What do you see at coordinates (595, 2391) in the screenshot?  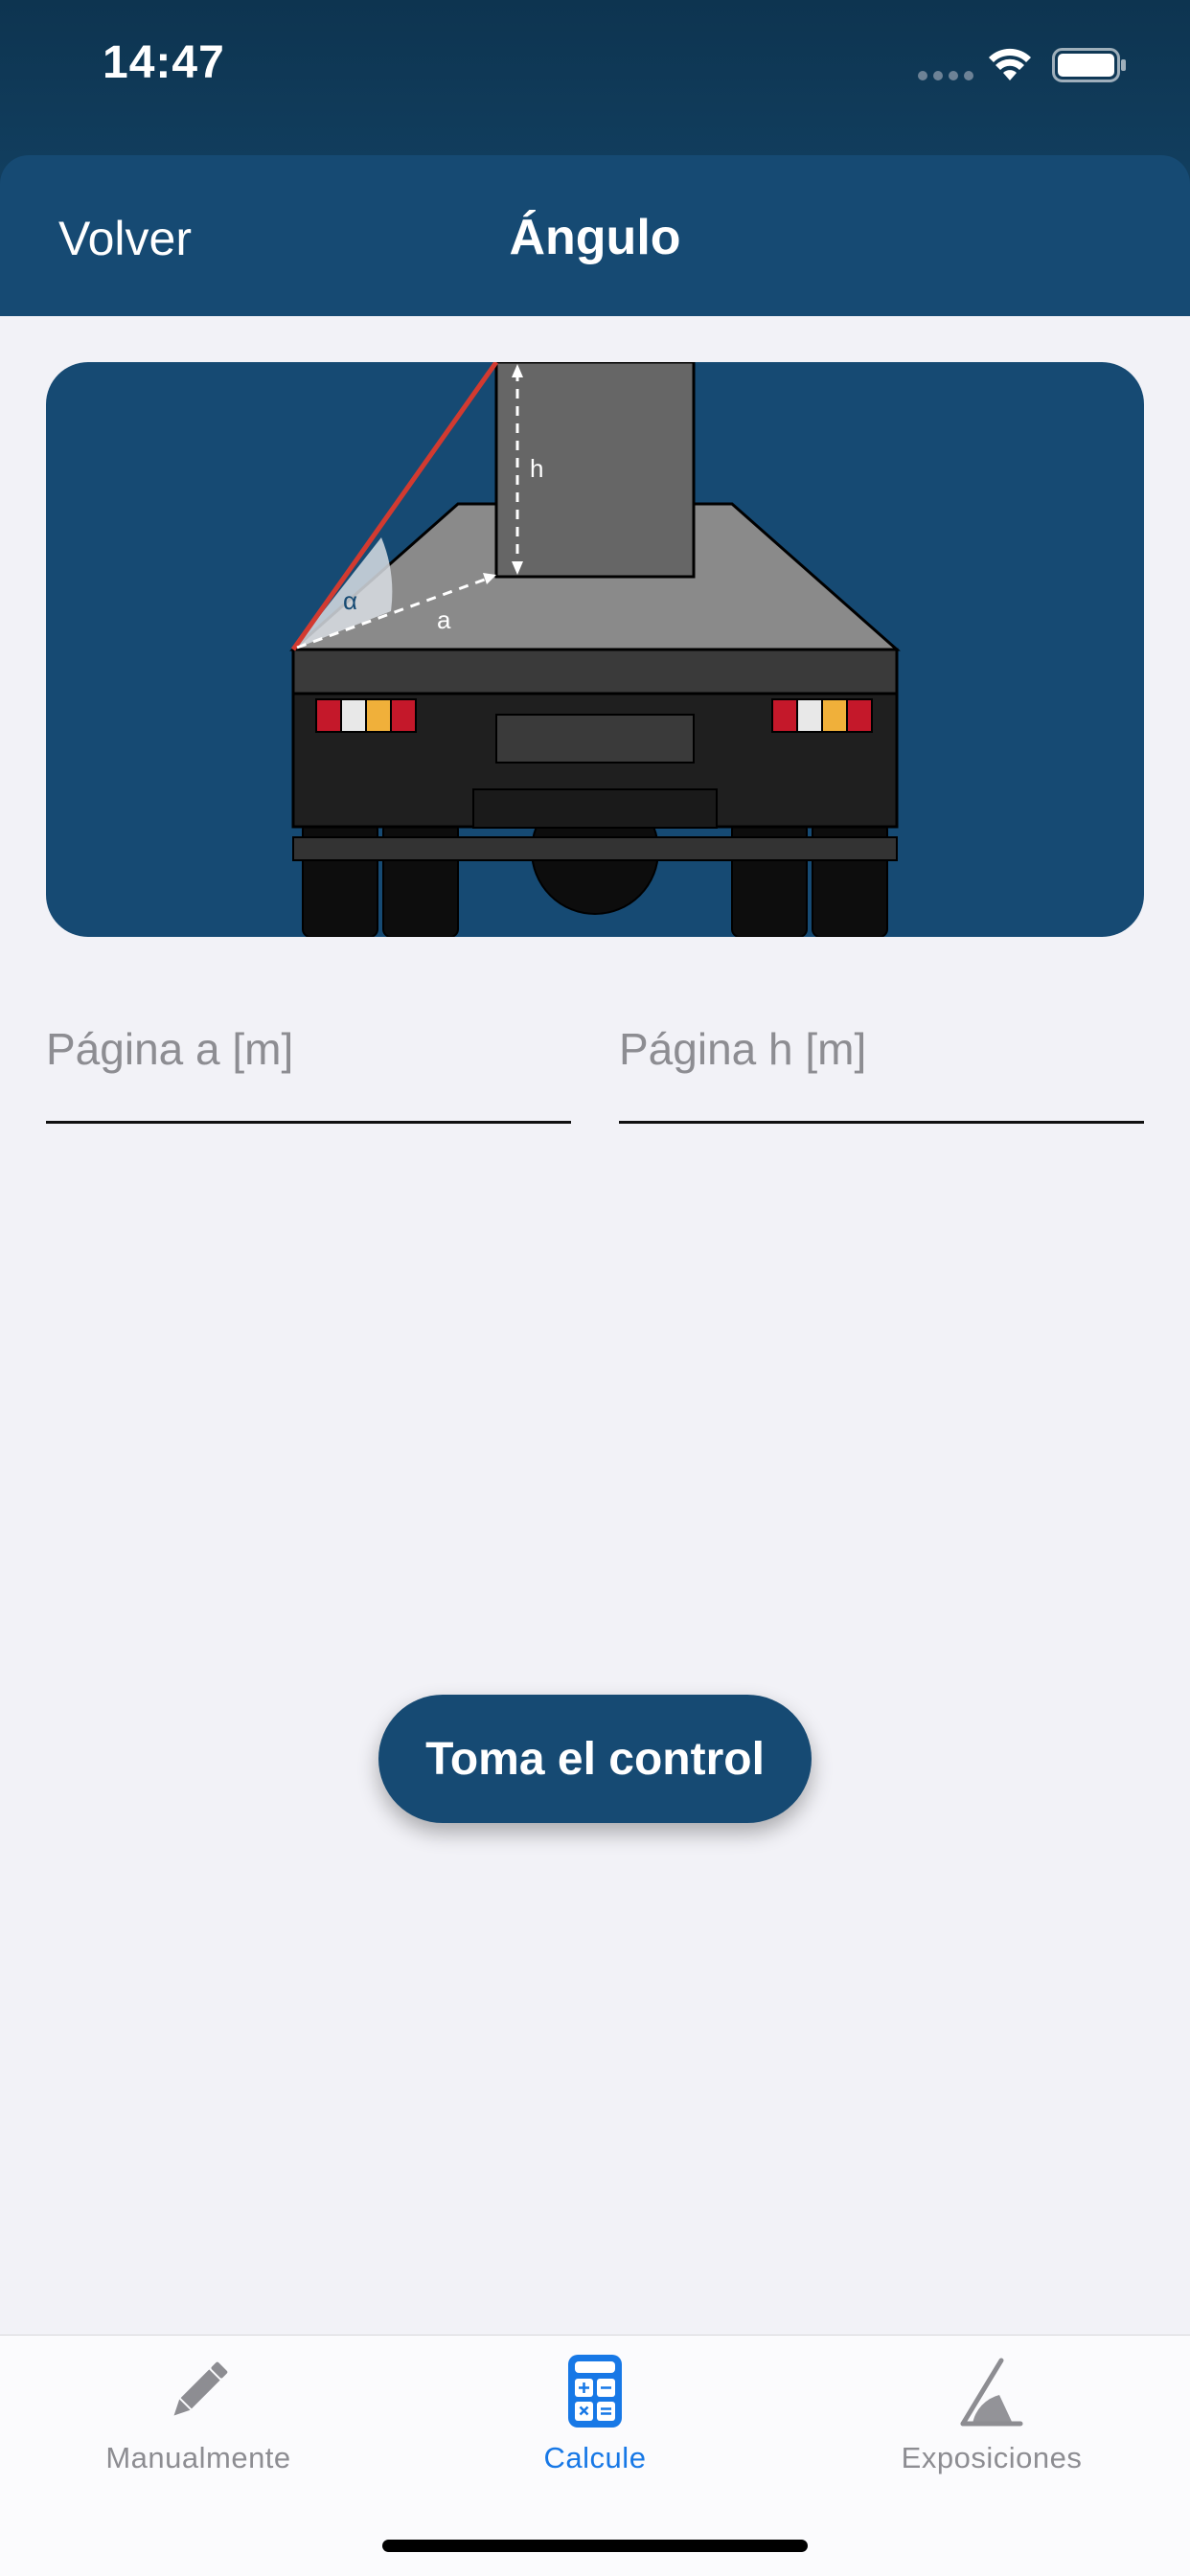 I see `calculator-icon` at bounding box center [595, 2391].